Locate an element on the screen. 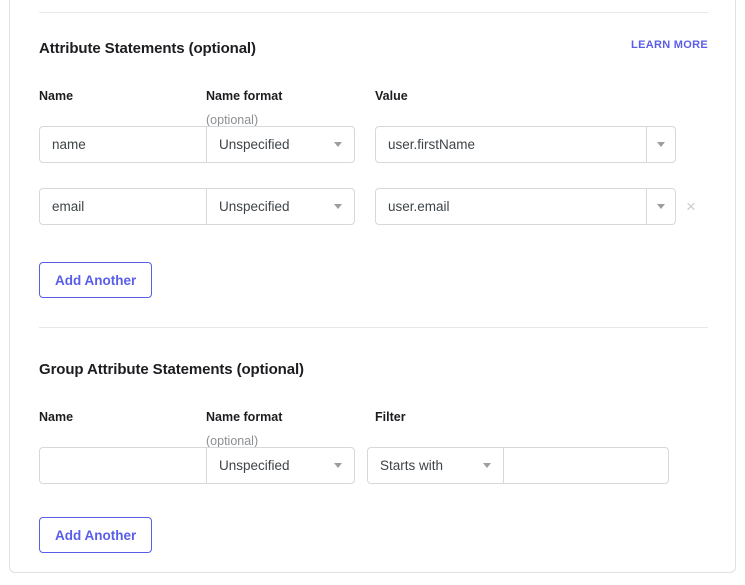 The width and height of the screenshot is (745, 585). group-filter-value-row-0: Starts with is located at coordinates (412, 465).